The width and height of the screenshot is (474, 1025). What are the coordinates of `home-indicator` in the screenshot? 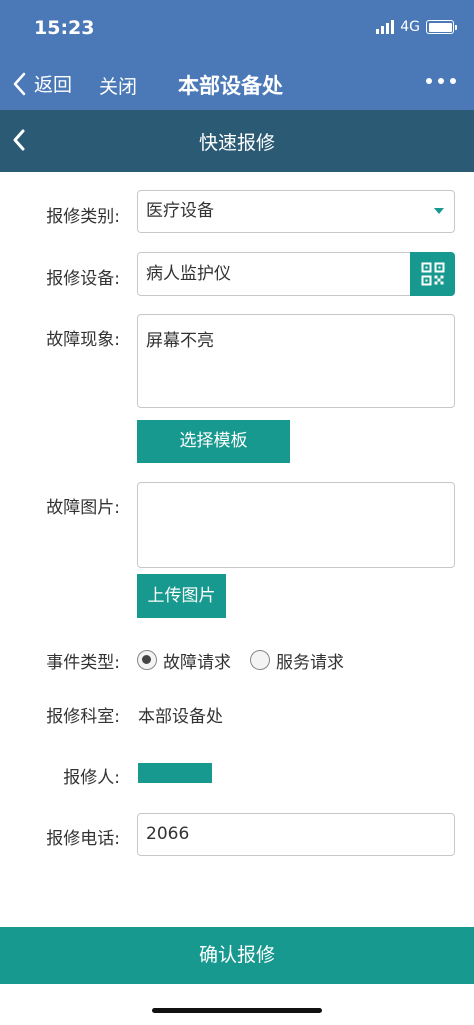 It's located at (237, 1010).